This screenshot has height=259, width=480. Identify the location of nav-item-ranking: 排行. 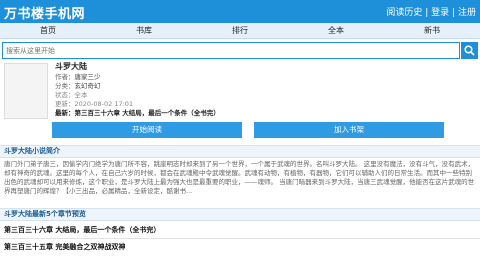
(240, 30).